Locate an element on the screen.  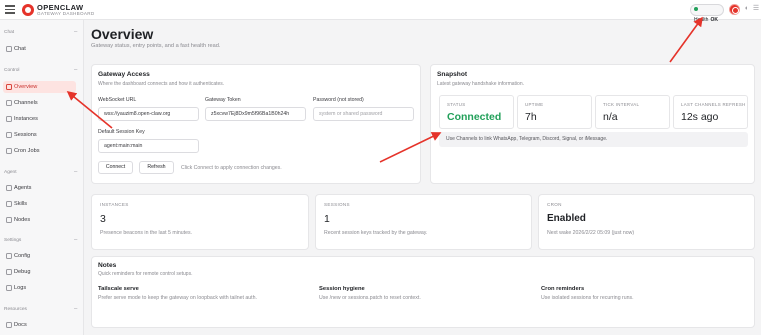
sidebar-item-chat: Chat is located at coordinates (39, 49).